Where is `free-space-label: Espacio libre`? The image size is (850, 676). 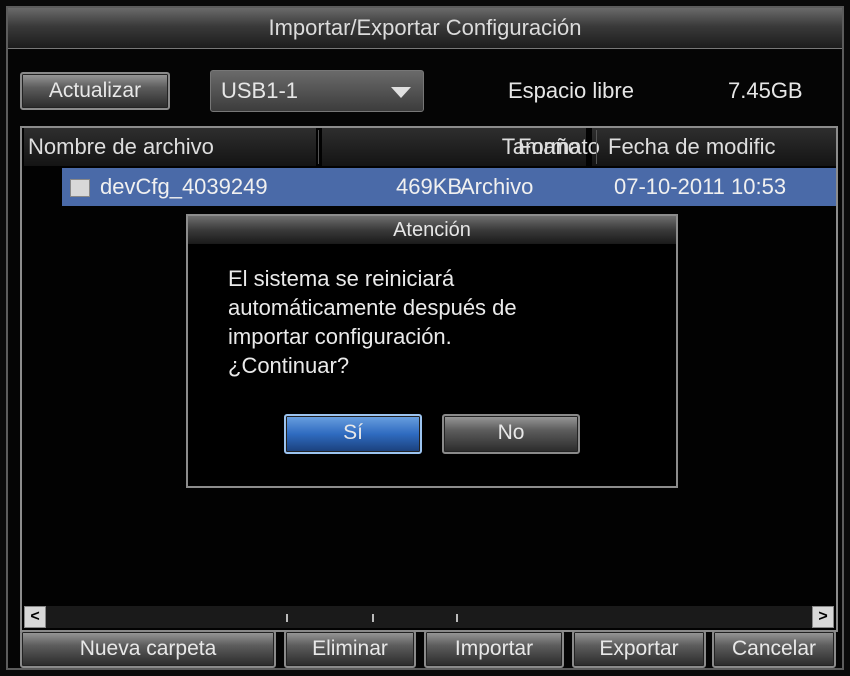
free-space-label: Espacio libre is located at coordinates (571, 90).